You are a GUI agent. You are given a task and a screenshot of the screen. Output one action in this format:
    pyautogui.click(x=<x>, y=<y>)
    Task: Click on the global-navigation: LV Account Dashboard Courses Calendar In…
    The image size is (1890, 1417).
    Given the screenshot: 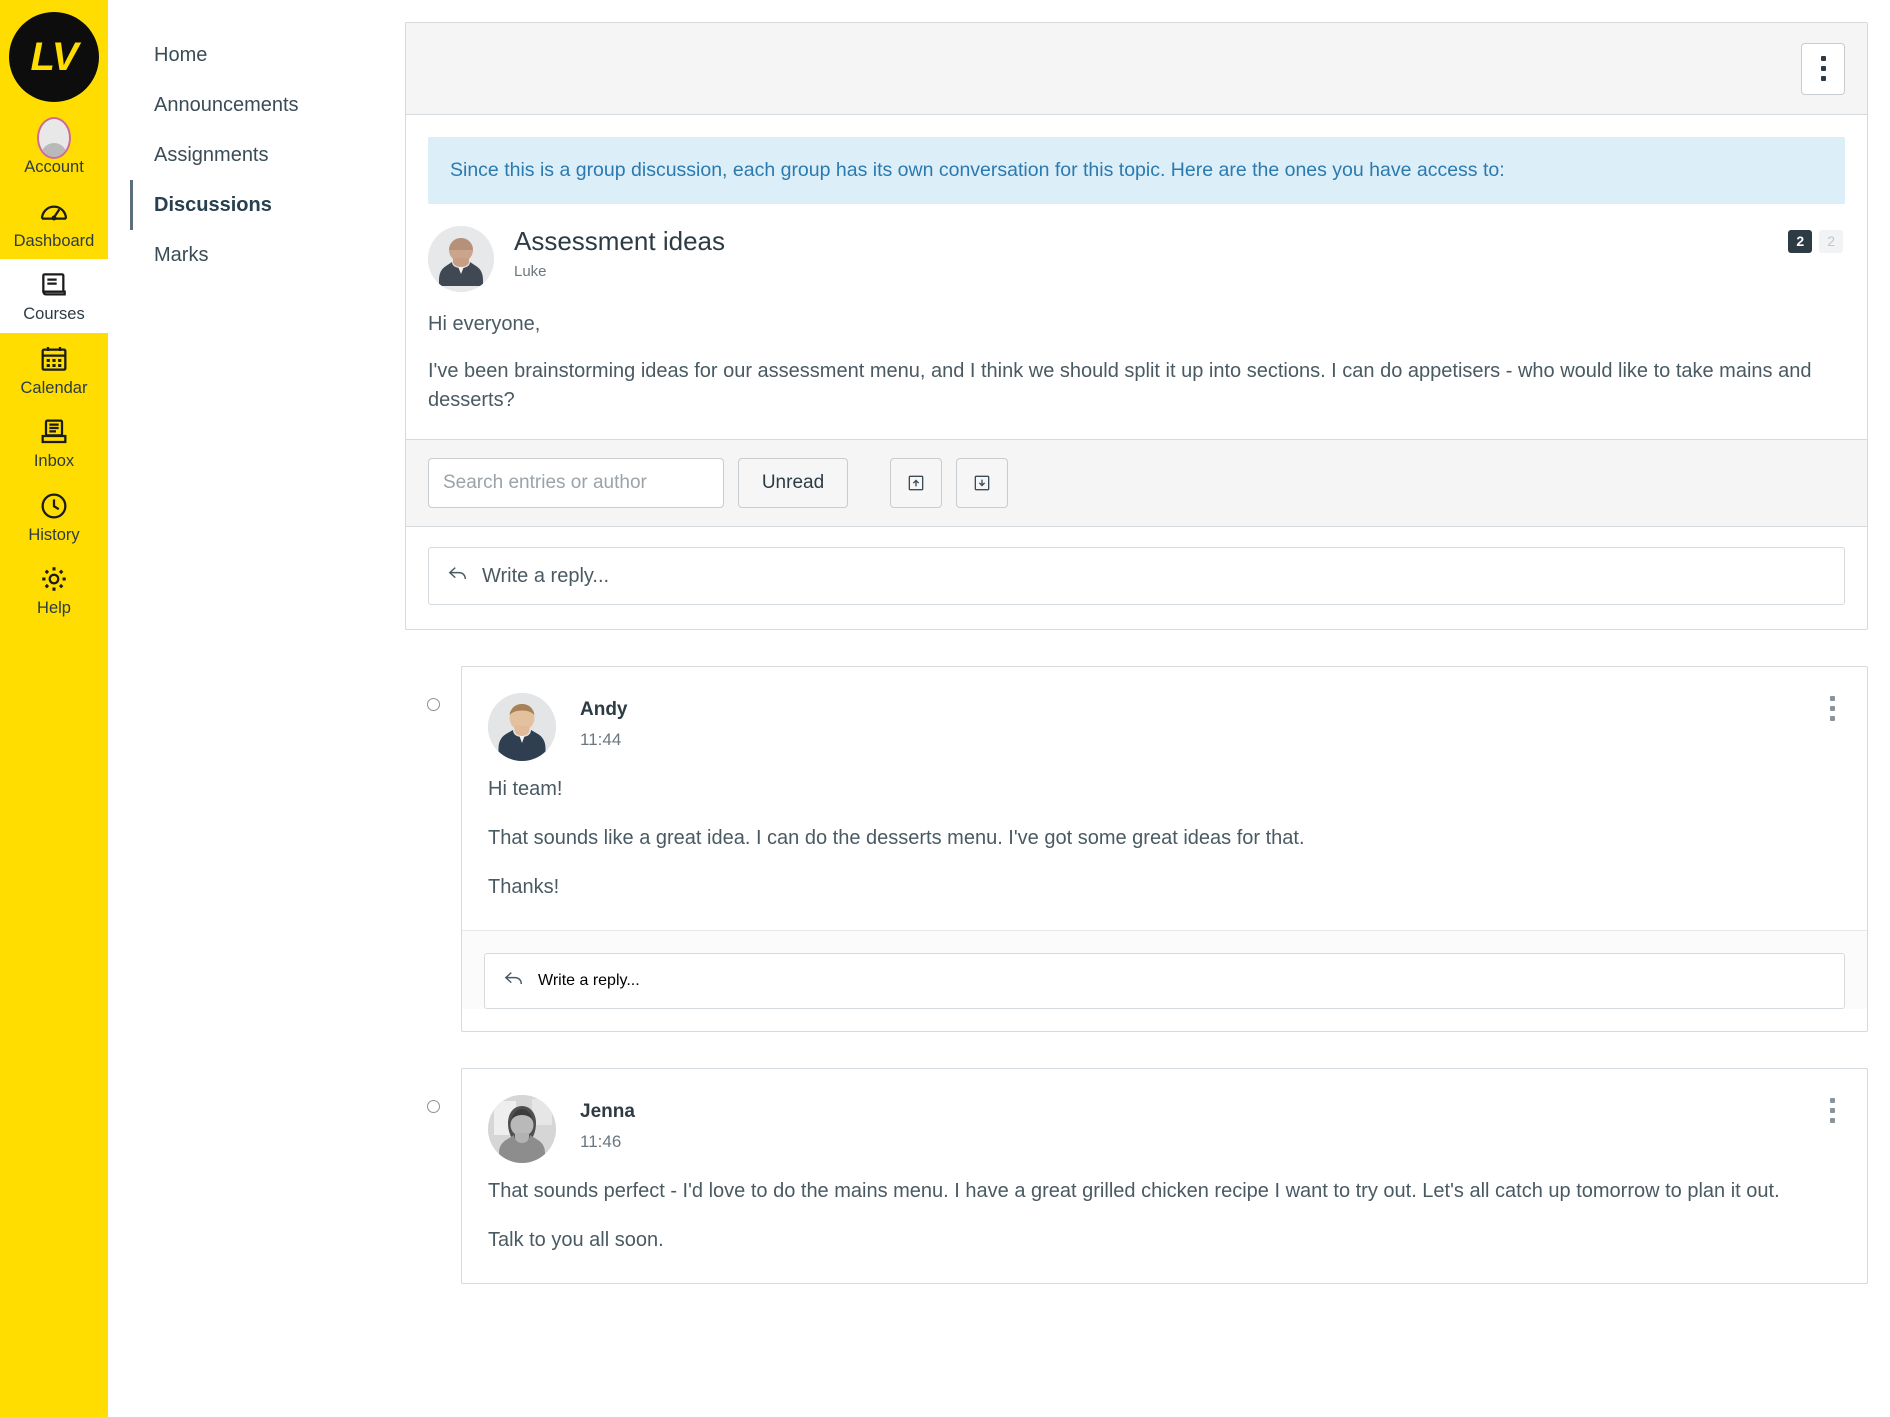 What is the action you would take?
    pyautogui.click(x=54, y=708)
    